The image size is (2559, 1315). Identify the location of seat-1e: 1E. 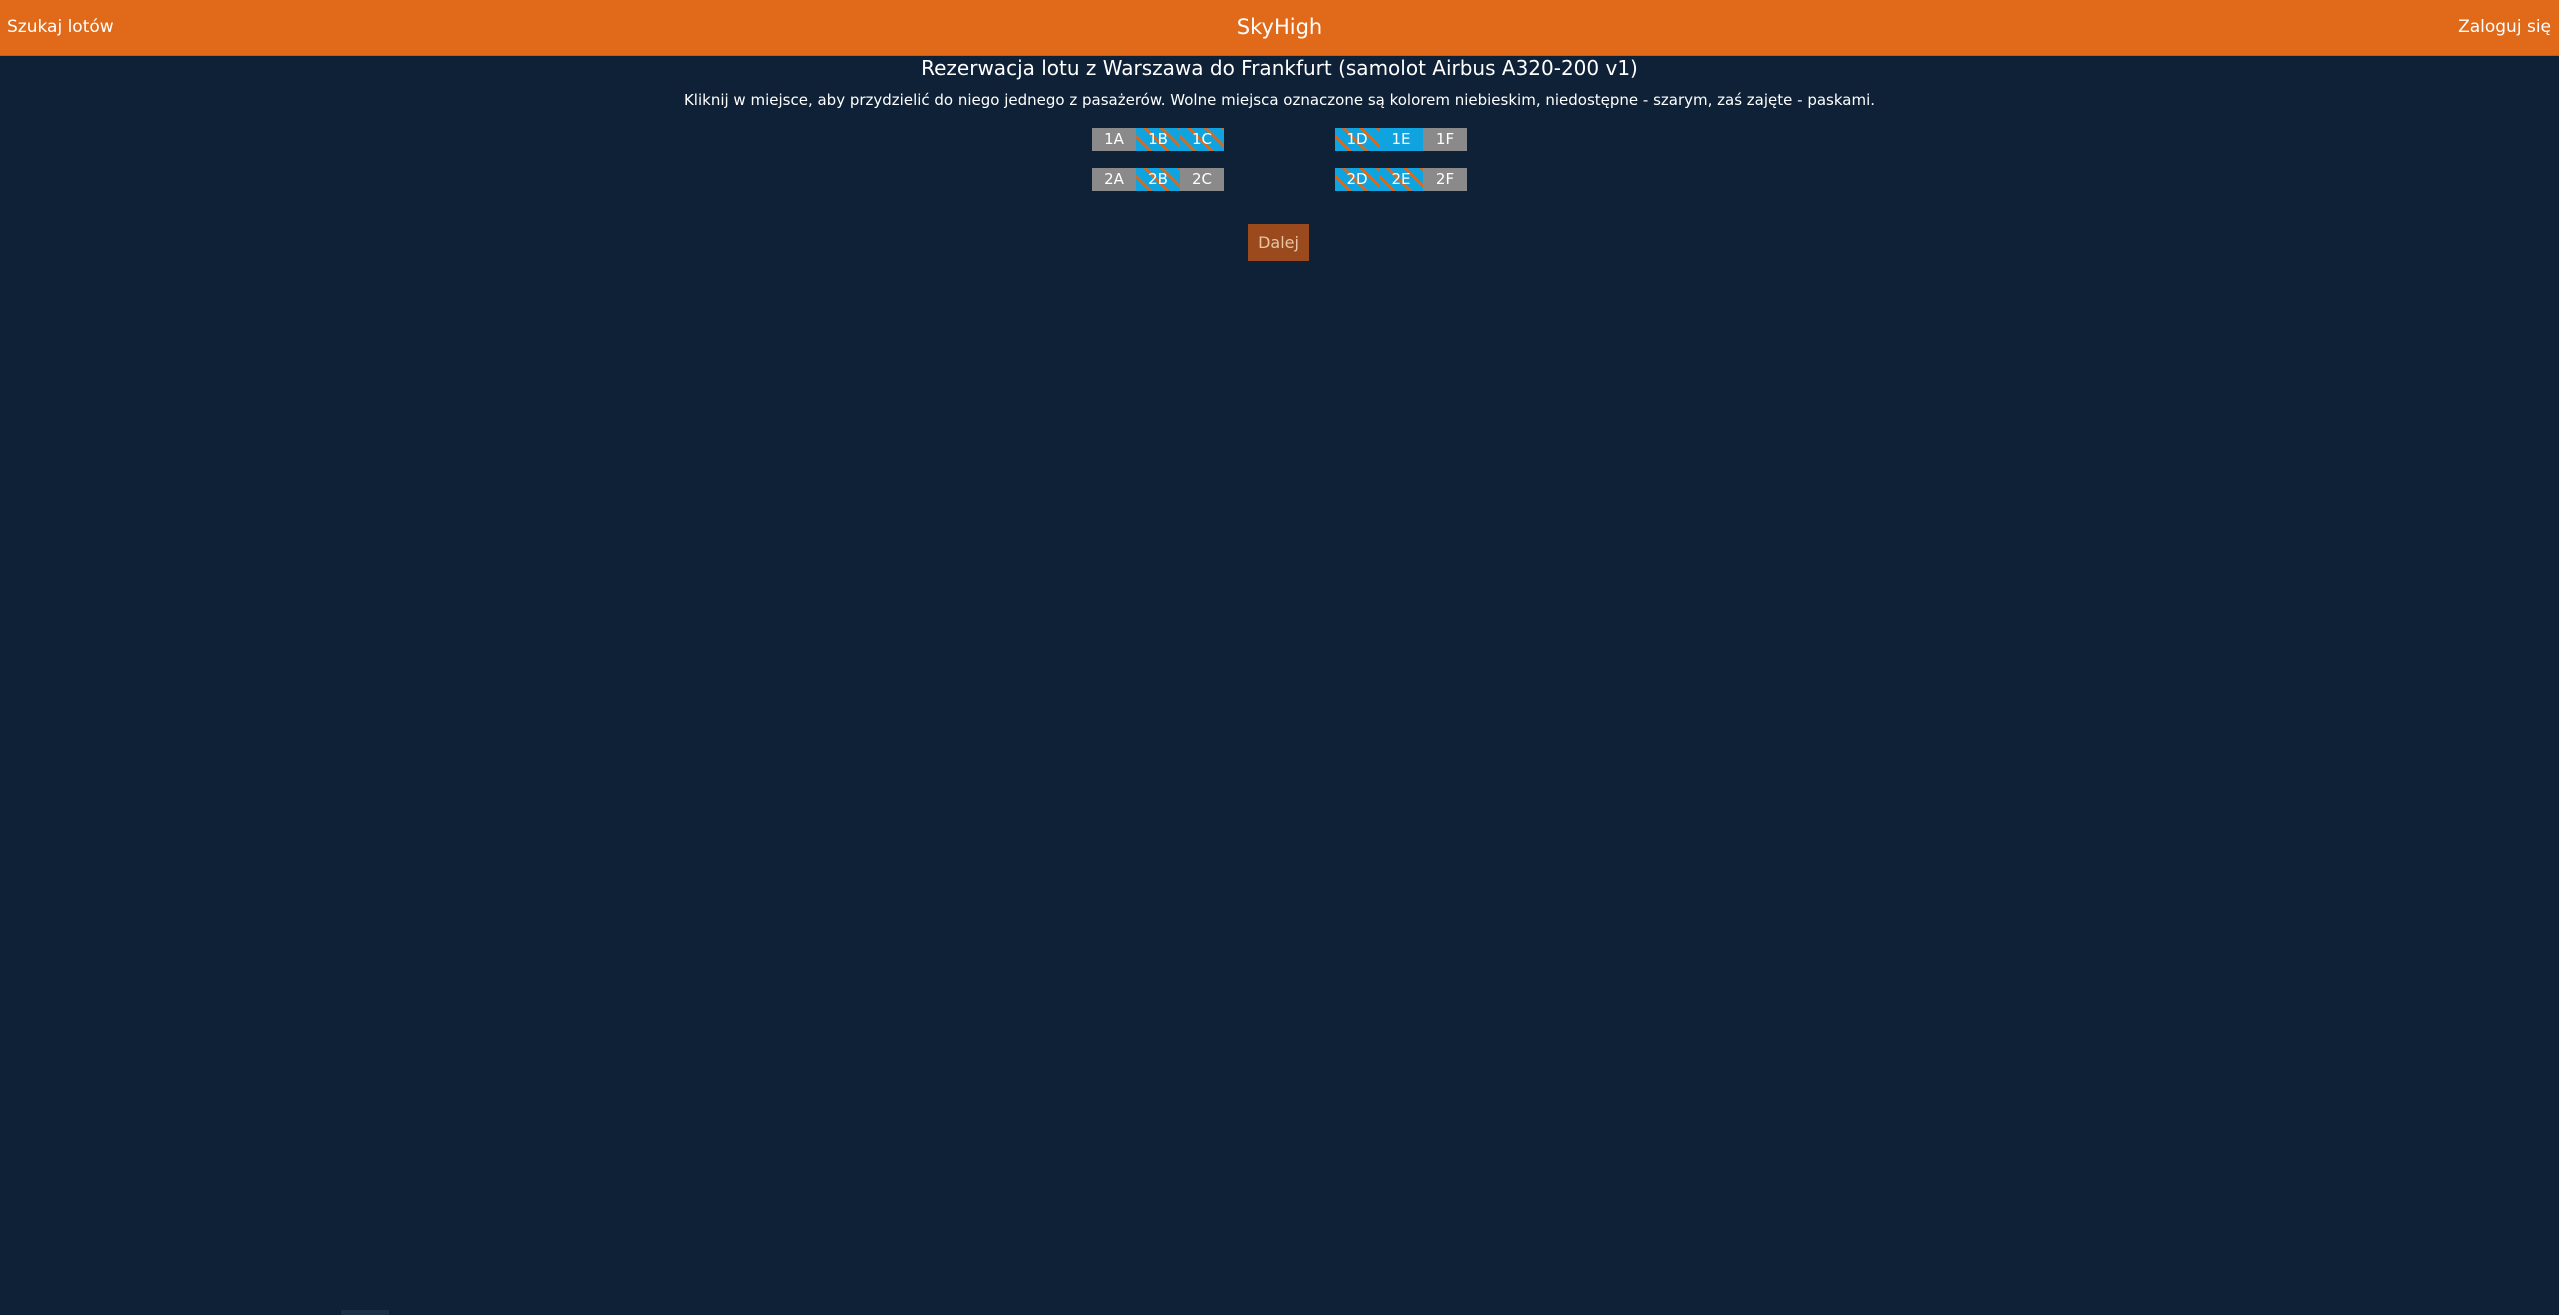
(1401, 139).